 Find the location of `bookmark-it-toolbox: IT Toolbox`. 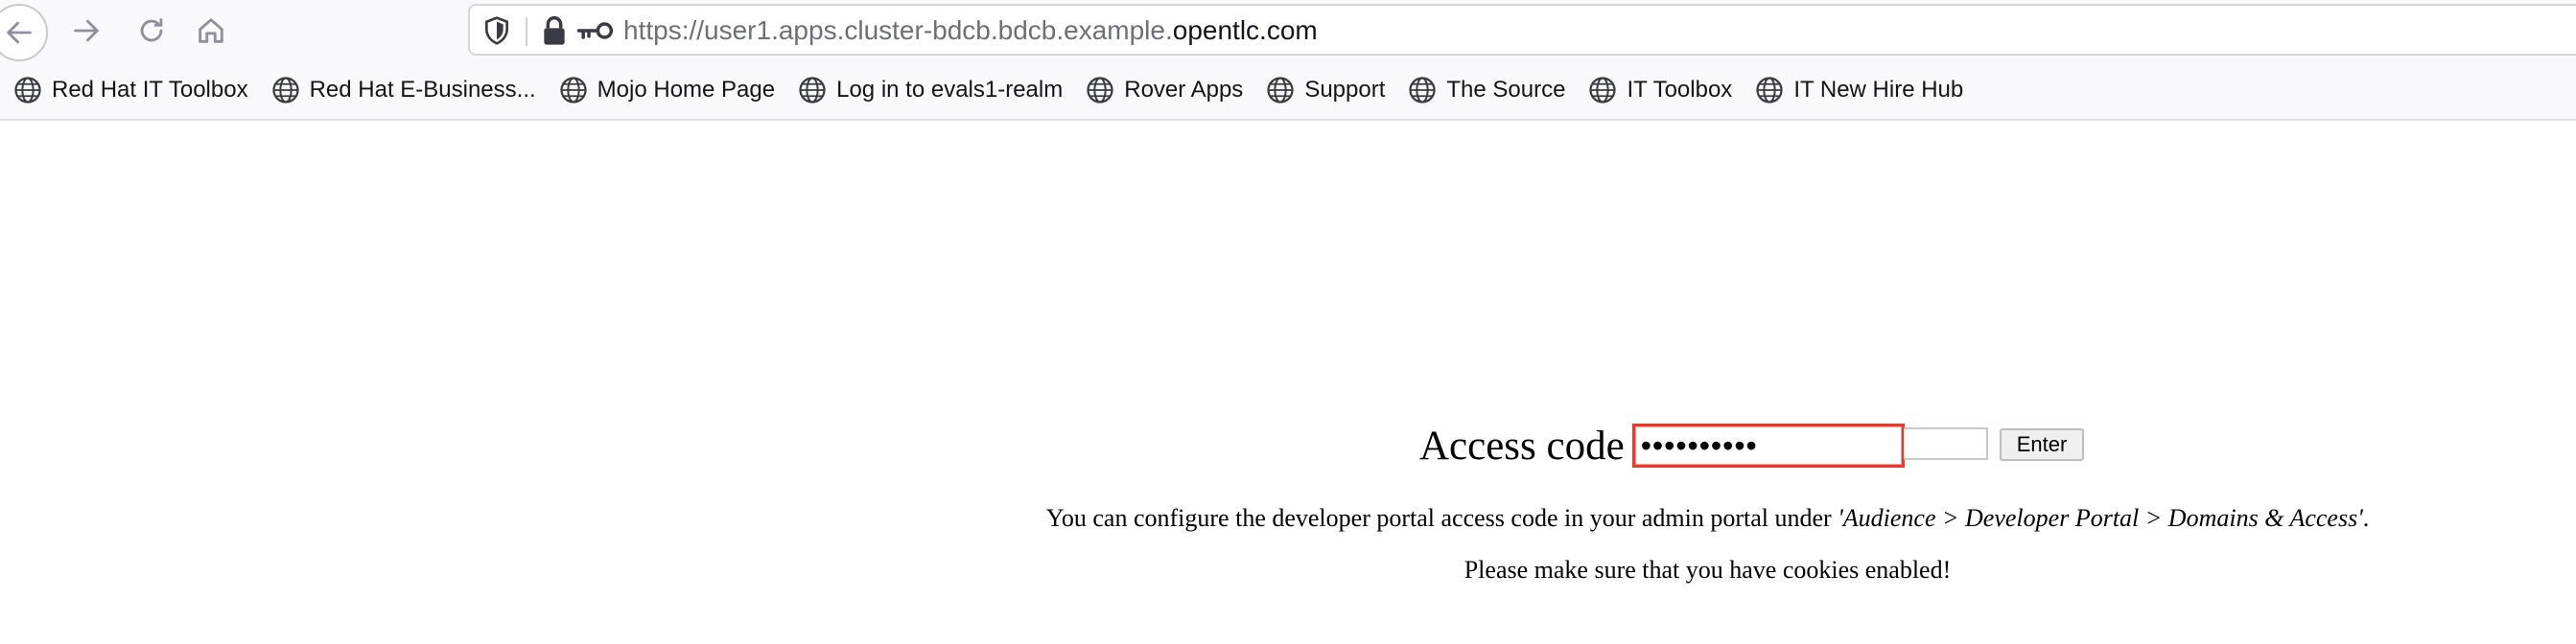

bookmark-it-toolbox: IT Toolbox is located at coordinates (1663, 90).